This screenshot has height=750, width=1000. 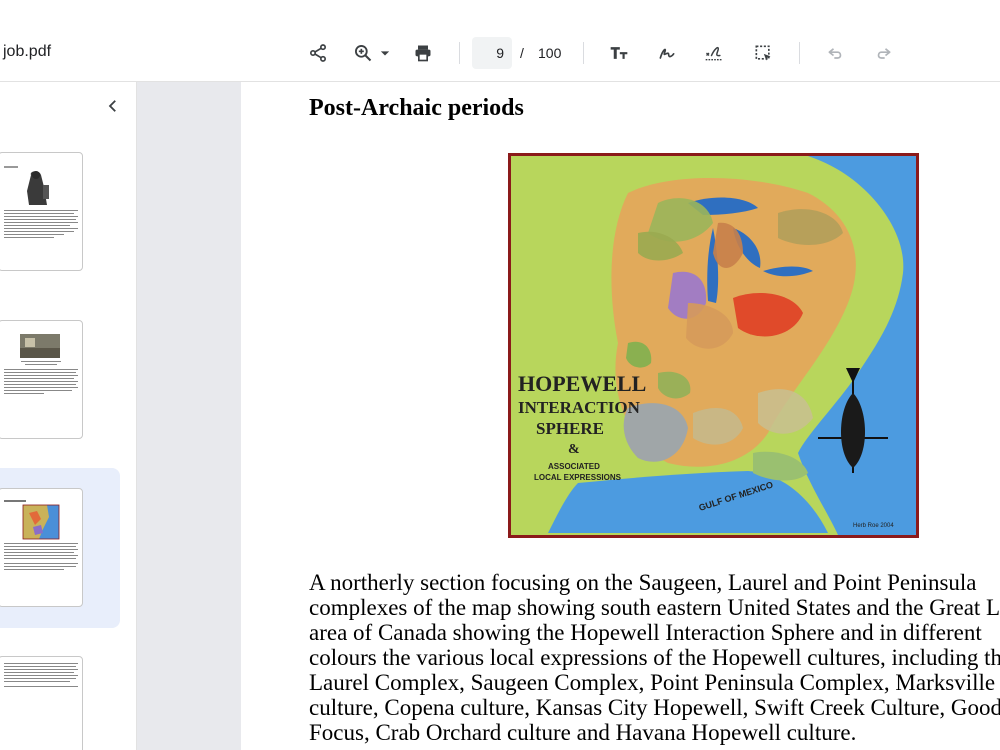 I want to click on page-thumbnail-selected, so click(x=41, y=547).